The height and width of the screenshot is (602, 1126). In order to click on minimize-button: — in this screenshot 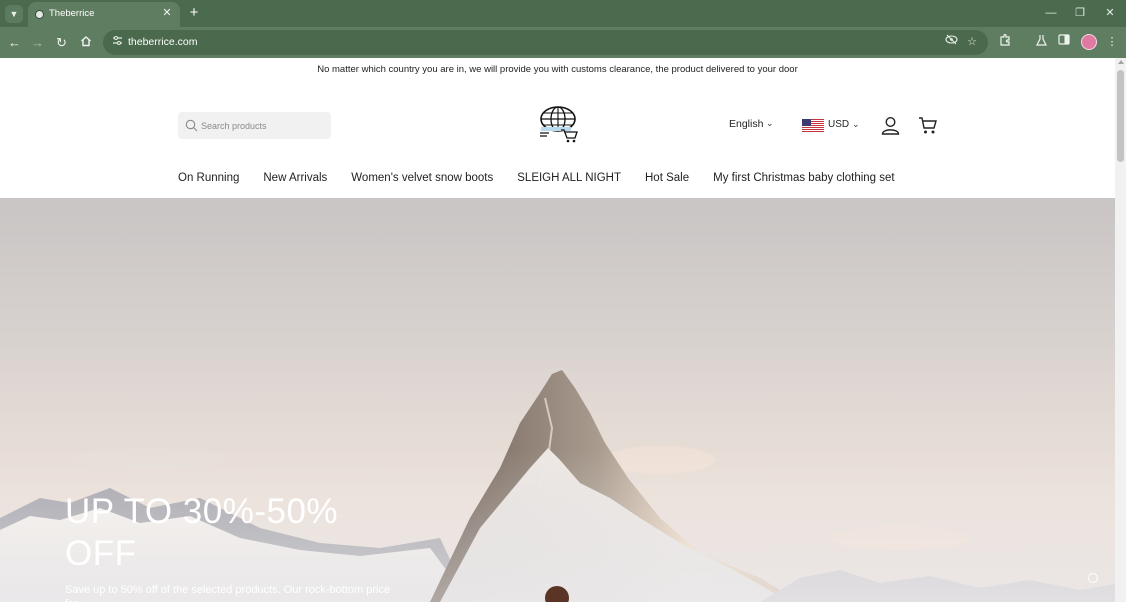, I will do `click(1051, 13)`.